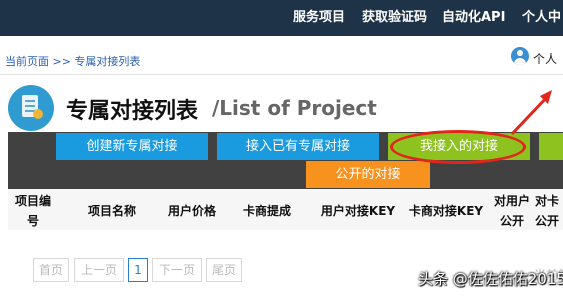 The height and width of the screenshot is (297, 563). What do you see at coordinates (458, 147) in the screenshot?
I see `annotation-highlight-ring` at bounding box center [458, 147].